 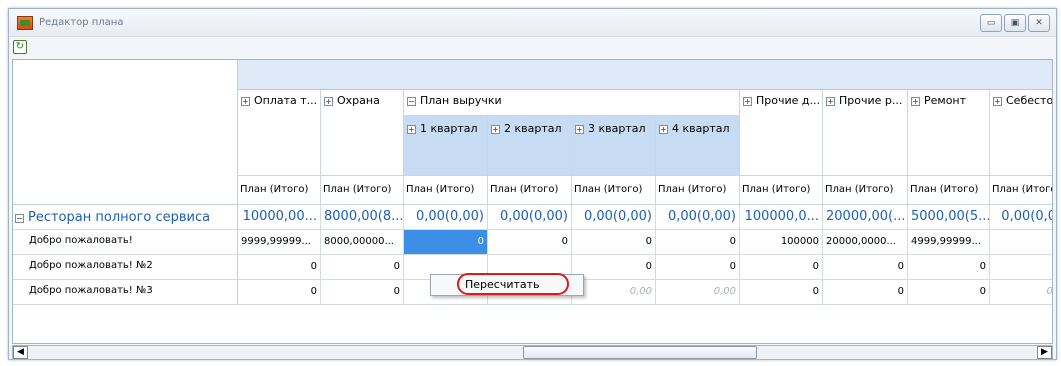 I want to click on window-title: Редактор плана, so click(x=81, y=22).